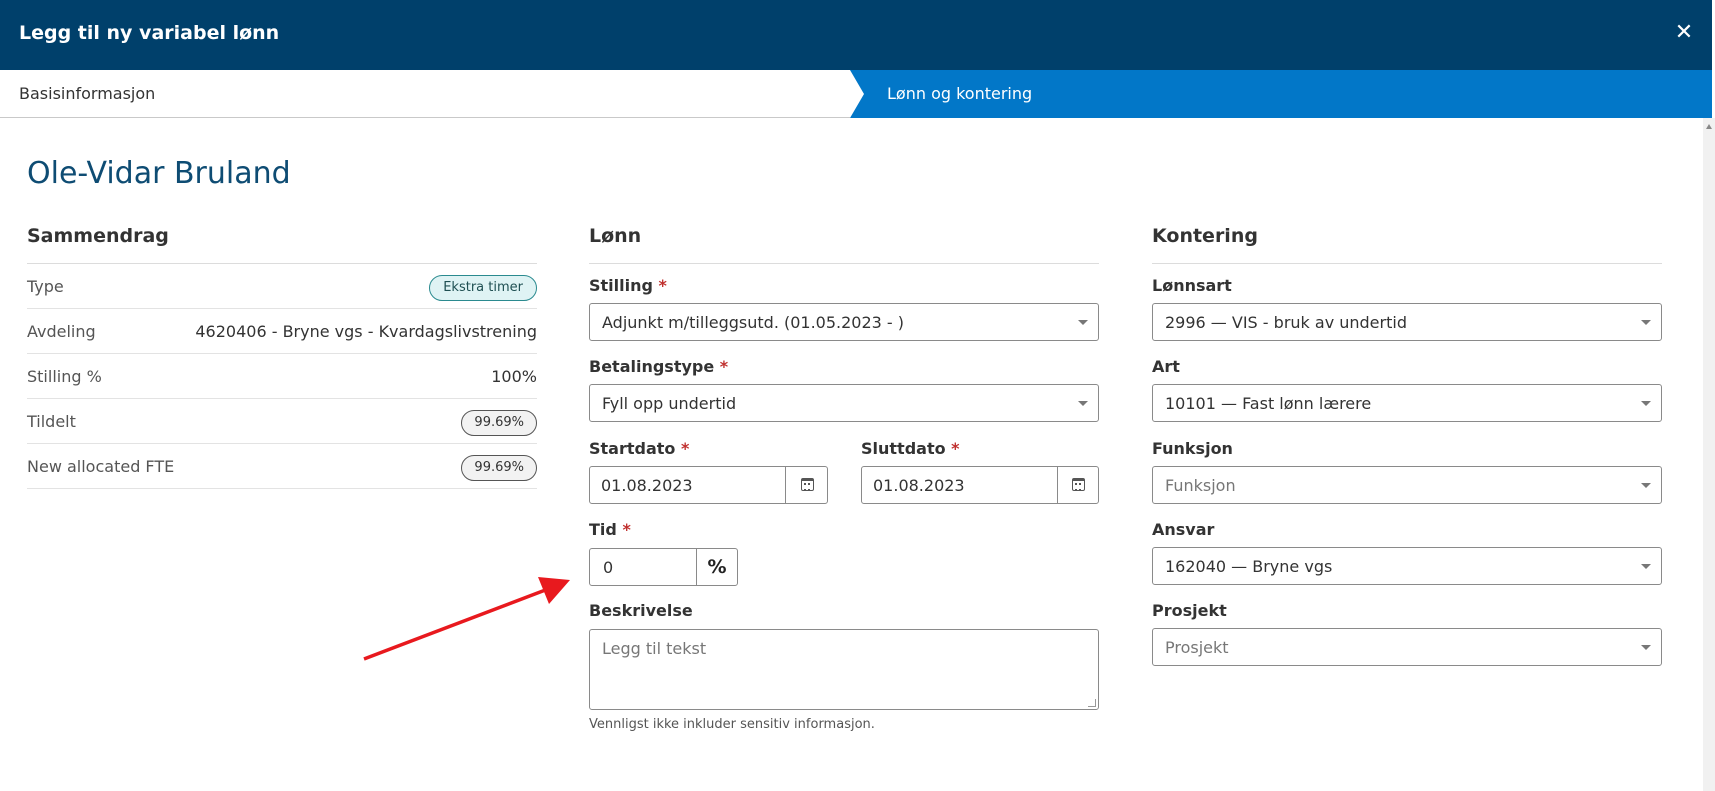 The image size is (1715, 791). I want to click on sluttdato-label: Sluttdato *, so click(910, 448).